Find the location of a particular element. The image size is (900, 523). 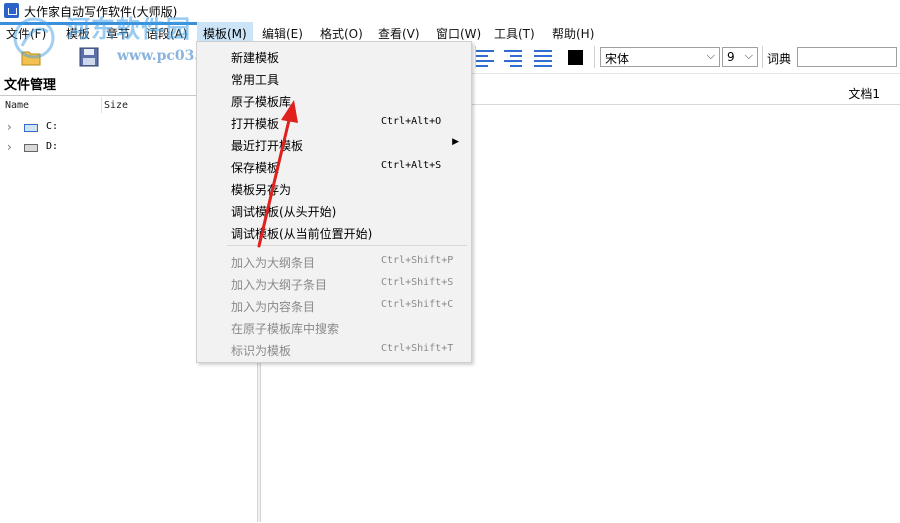

menu-item-label: 最近打开模板 is located at coordinates (267, 146).